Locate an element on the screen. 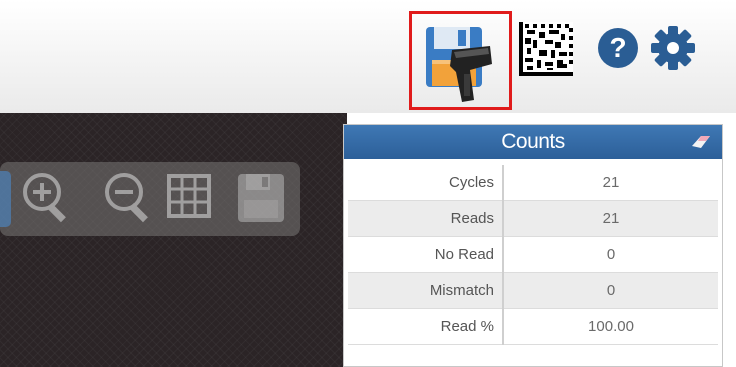  row-label: Reads is located at coordinates (426, 218).